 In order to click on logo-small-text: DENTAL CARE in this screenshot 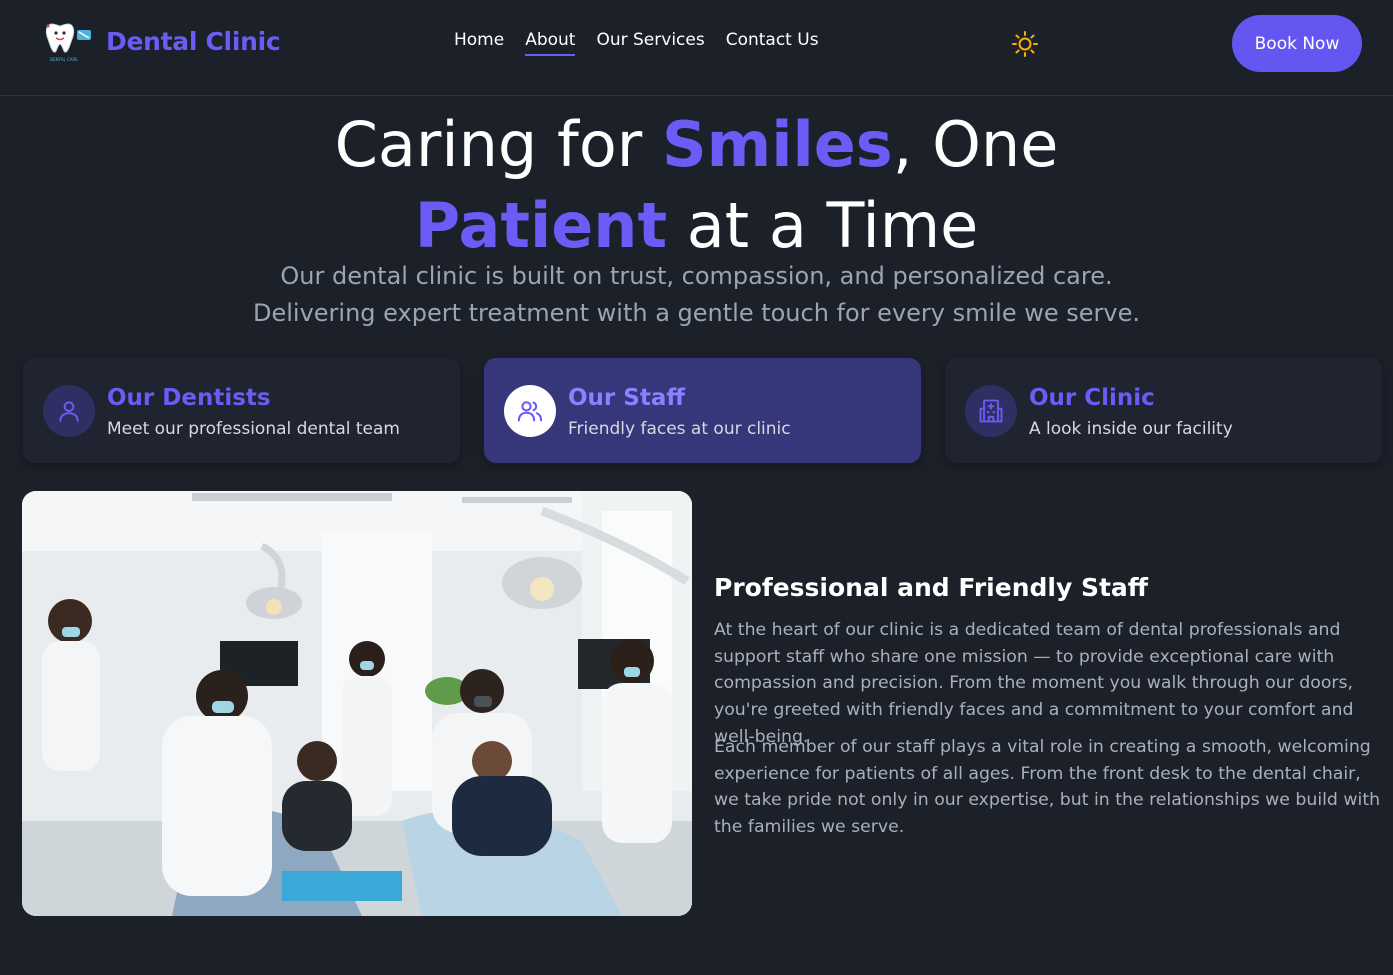, I will do `click(64, 59)`.